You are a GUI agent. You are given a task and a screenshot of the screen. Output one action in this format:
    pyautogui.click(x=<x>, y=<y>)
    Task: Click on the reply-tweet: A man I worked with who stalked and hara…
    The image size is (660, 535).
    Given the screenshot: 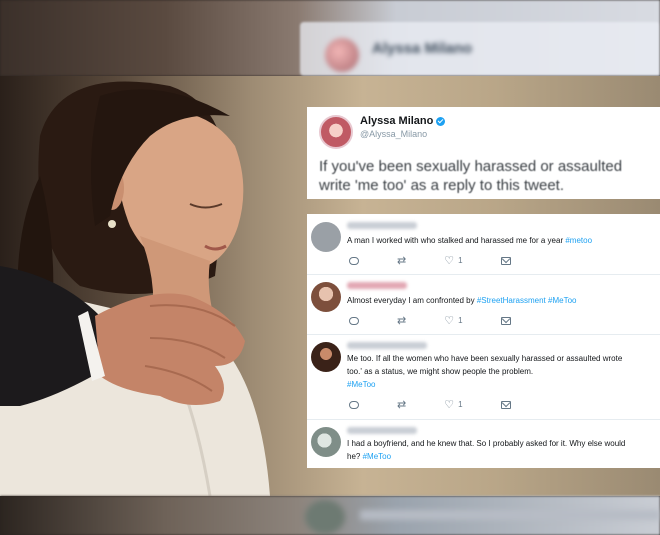 What is the action you would take?
    pyautogui.click(x=483, y=244)
    